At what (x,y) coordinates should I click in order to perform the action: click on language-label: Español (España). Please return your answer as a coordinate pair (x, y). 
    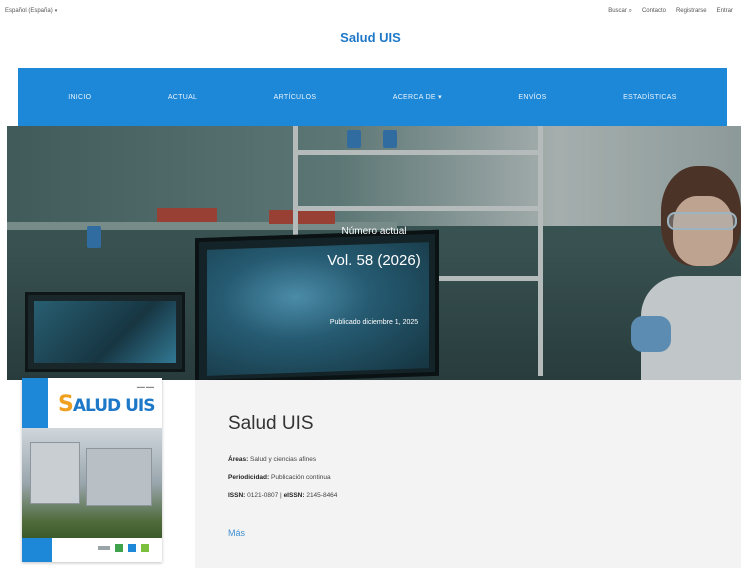
    Looking at the image, I should click on (29, 11).